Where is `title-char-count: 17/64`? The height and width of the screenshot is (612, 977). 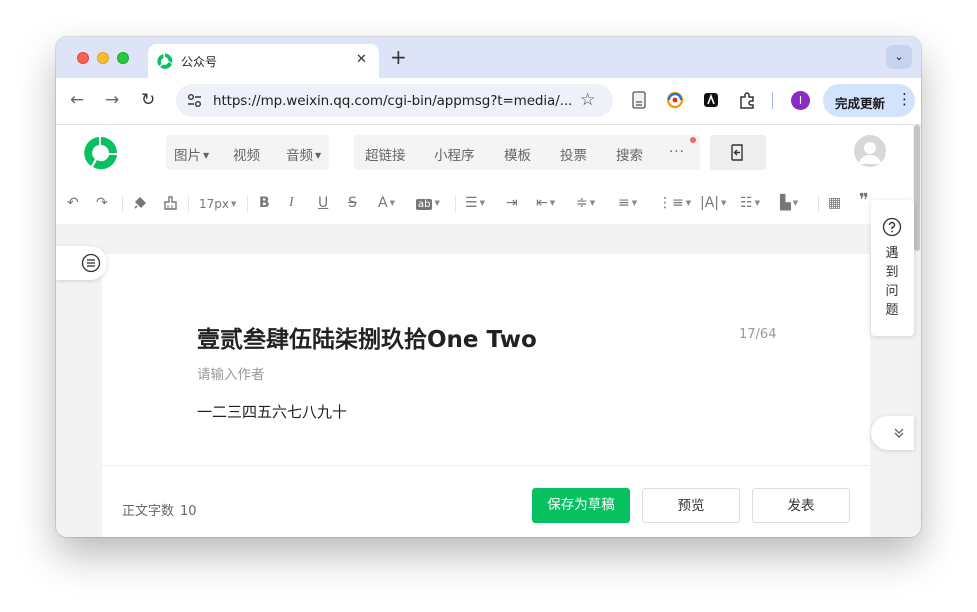
title-char-count: 17/64 is located at coordinates (758, 334).